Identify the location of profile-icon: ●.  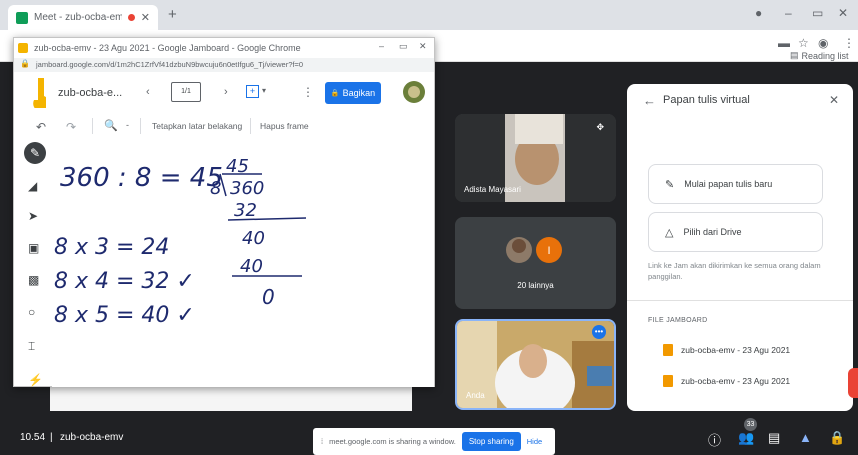
(758, 13).